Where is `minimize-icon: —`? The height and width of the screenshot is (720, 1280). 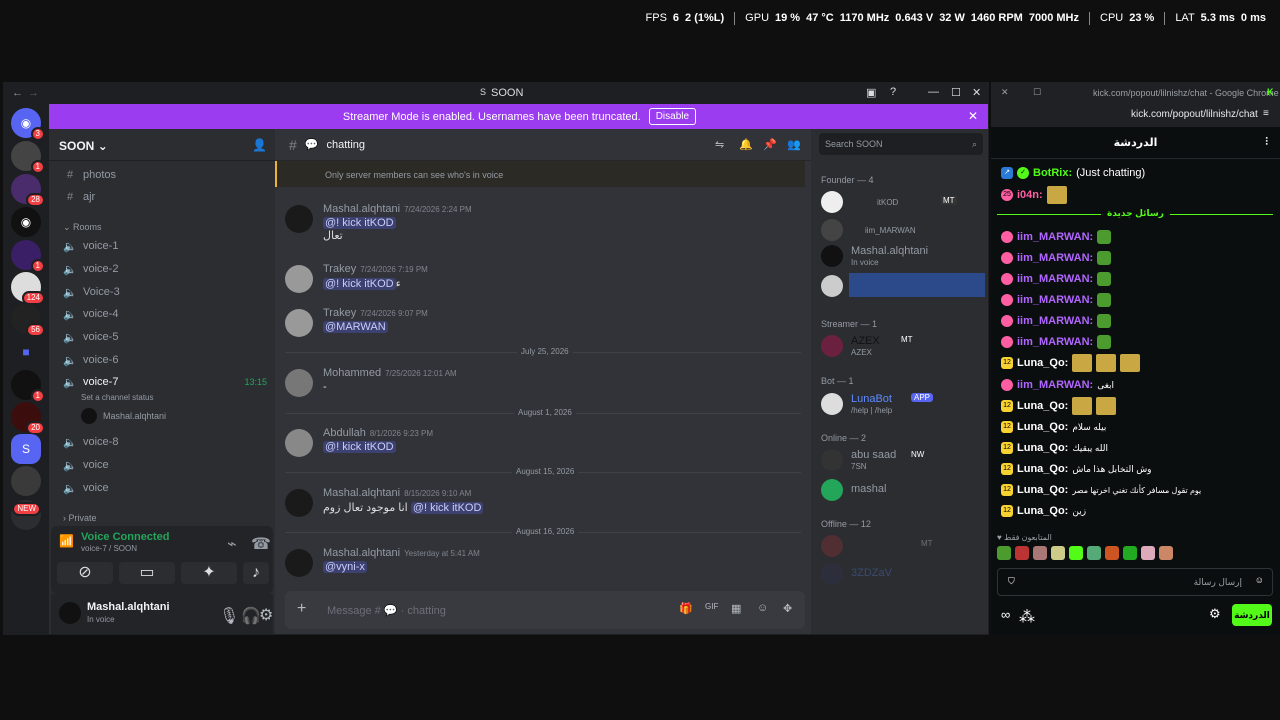
minimize-icon: — is located at coordinates (933, 92).